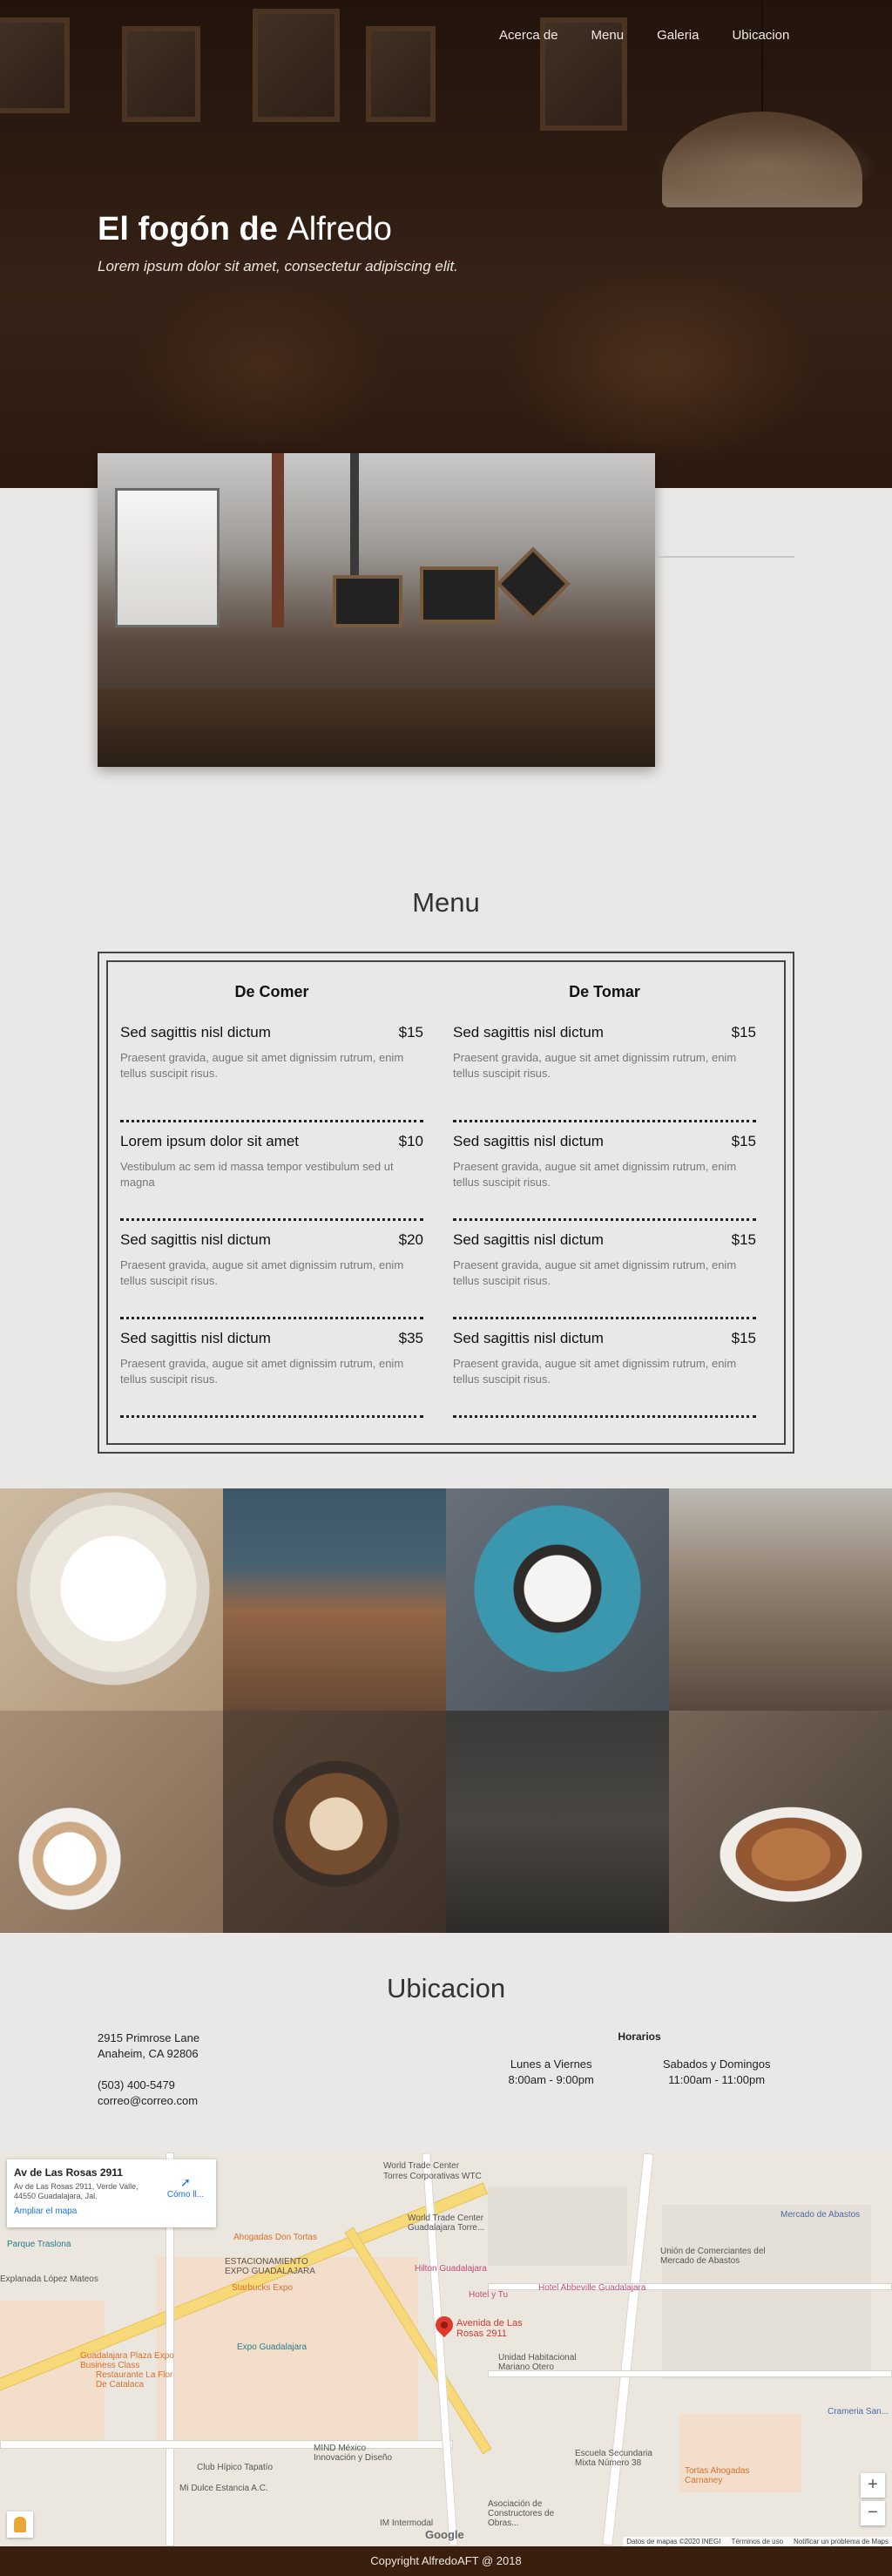 Image resolution: width=892 pixels, height=2576 pixels. Describe the element at coordinates (780, 1822) in the screenshot. I see `gallery-image-pastries` at that location.